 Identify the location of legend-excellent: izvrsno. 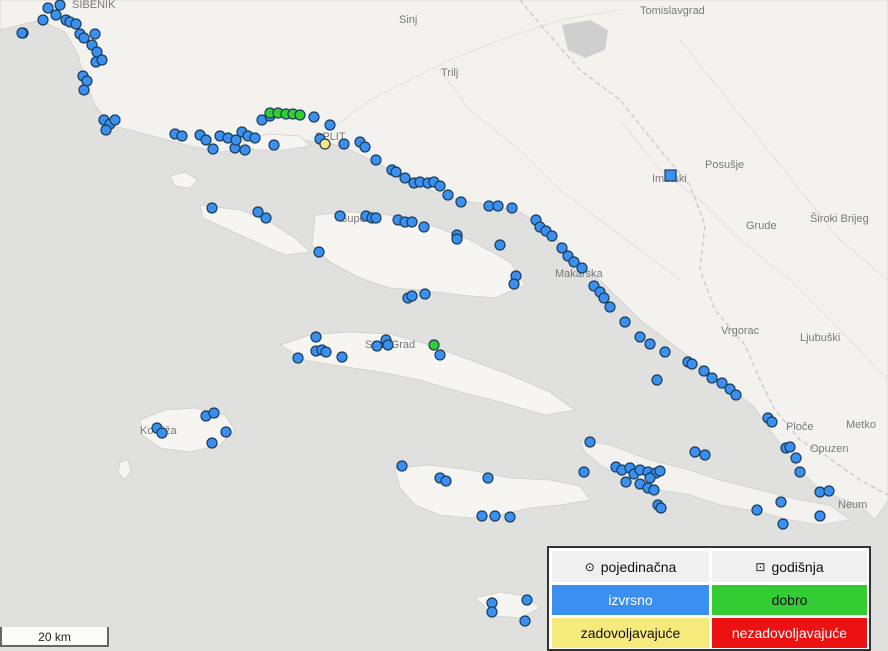
(630, 600).